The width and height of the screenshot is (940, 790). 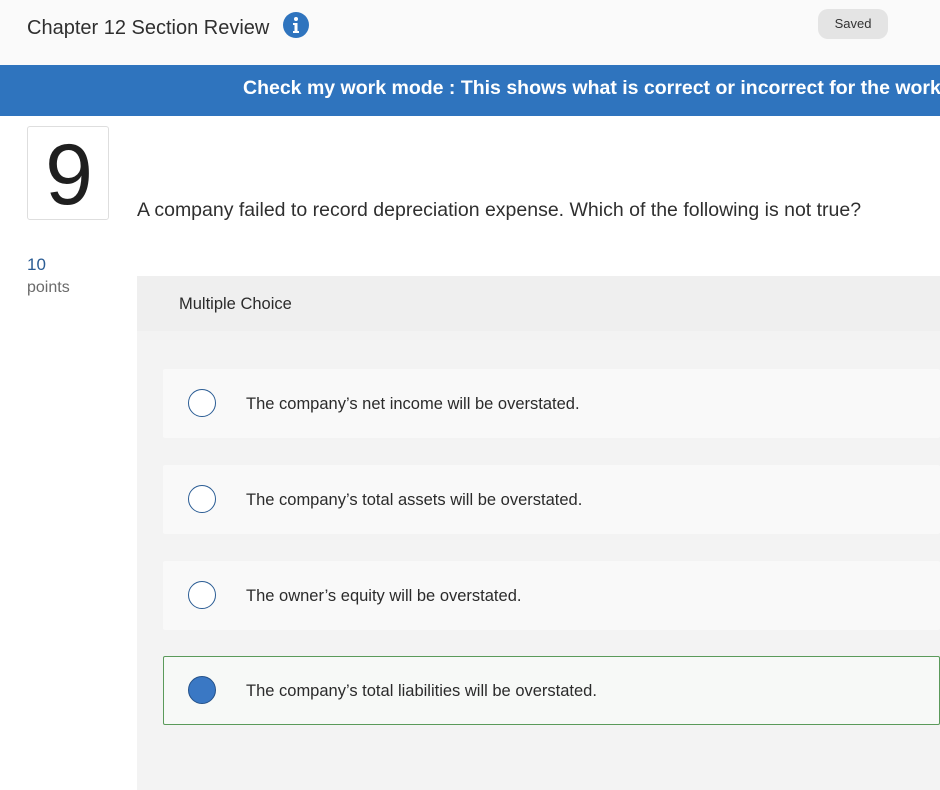 I want to click on radio-button-selected, so click(x=202, y=690).